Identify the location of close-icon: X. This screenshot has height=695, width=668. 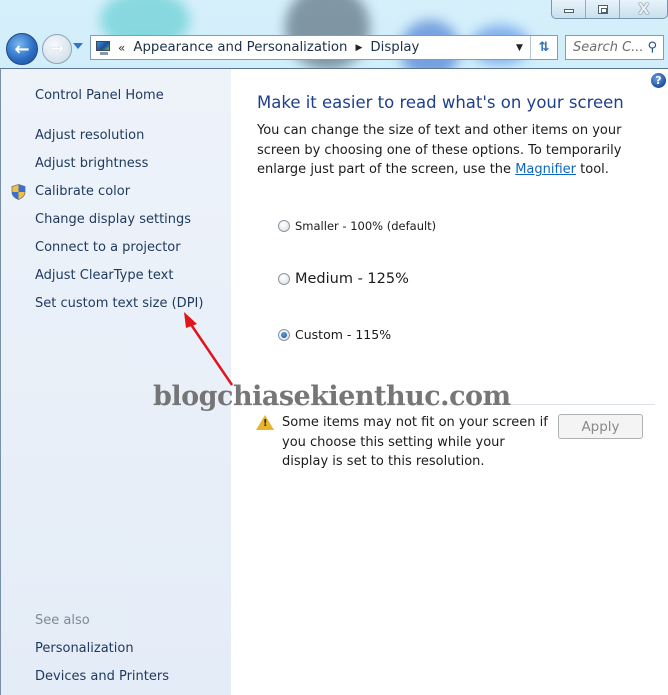
(643, 9).